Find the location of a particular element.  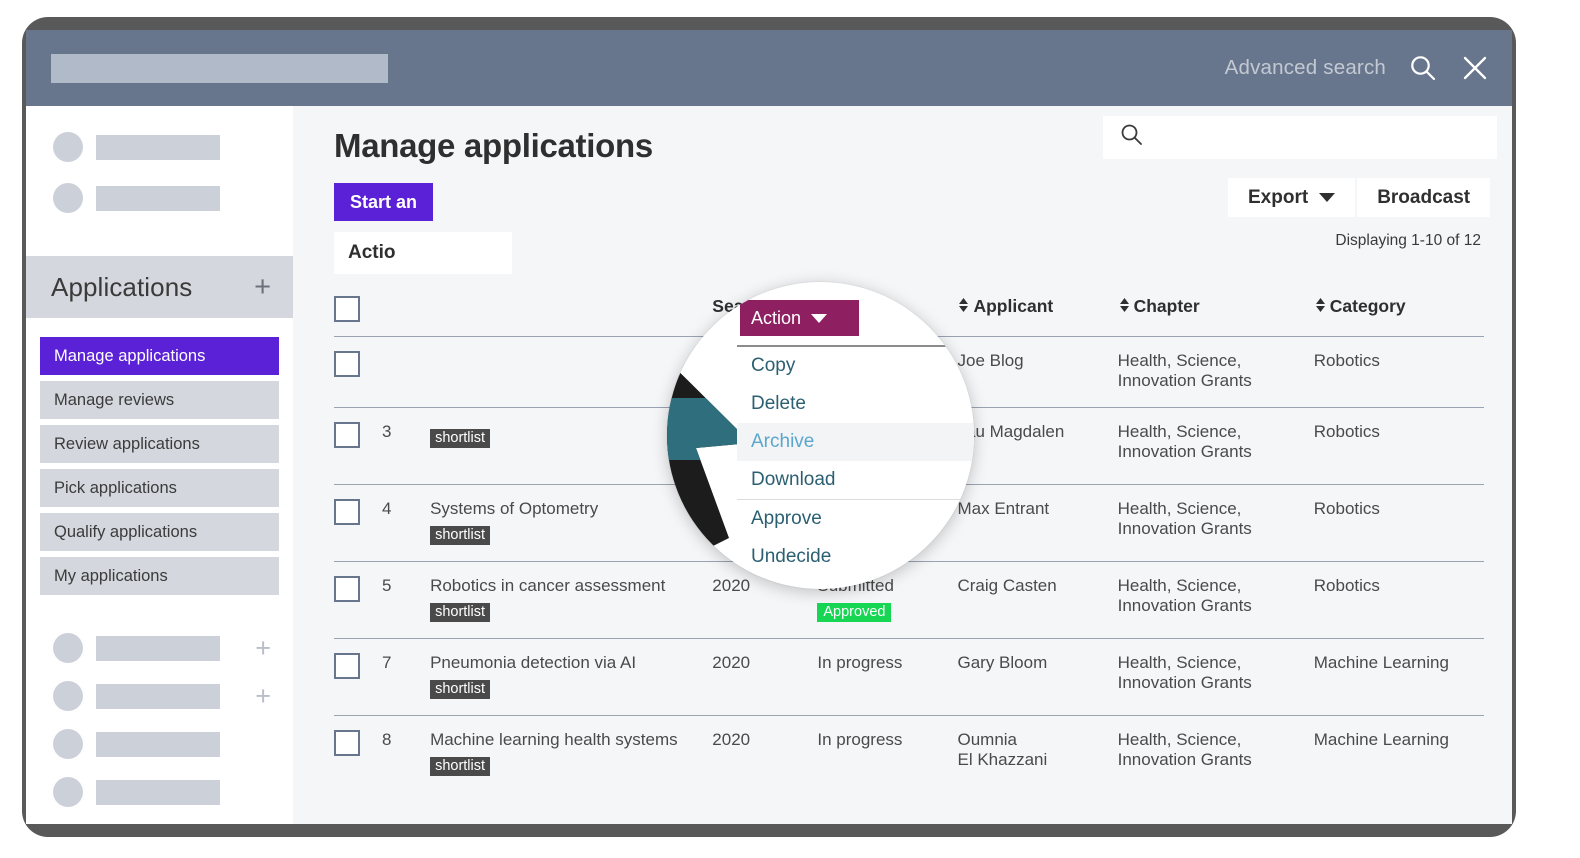

sidebar-skeleton-bottom: + + is located at coordinates (159, 704).